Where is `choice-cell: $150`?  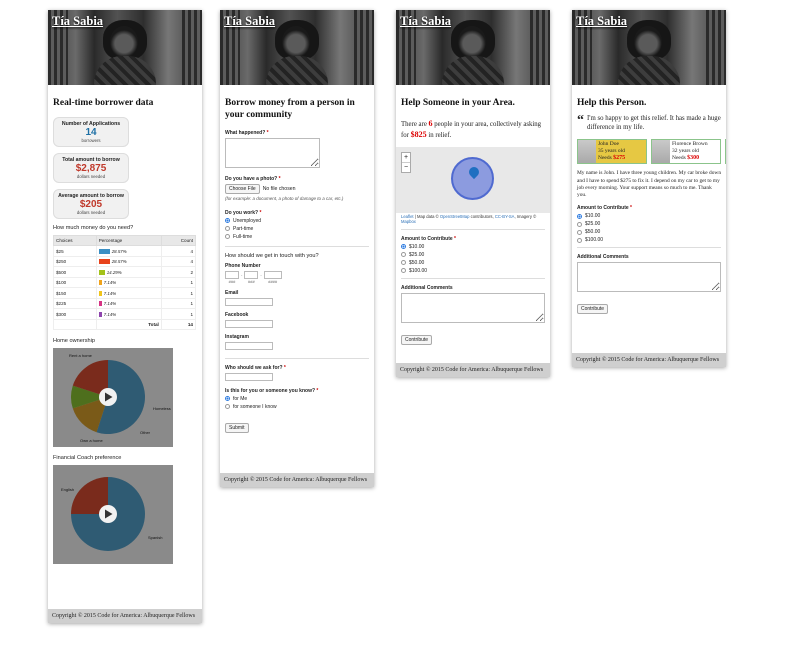 choice-cell: $150 is located at coordinates (75, 293).